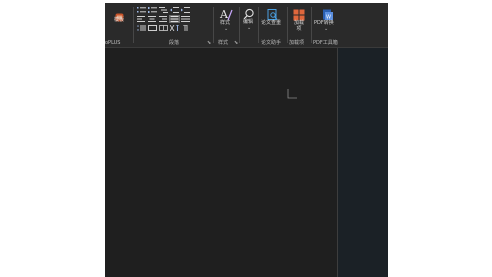 The height and width of the screenshot is (277, 492). Describe the element at coordinates (226, 29) in the screenshot. I see `styles-dropdown-icon: ⌄` at that location.